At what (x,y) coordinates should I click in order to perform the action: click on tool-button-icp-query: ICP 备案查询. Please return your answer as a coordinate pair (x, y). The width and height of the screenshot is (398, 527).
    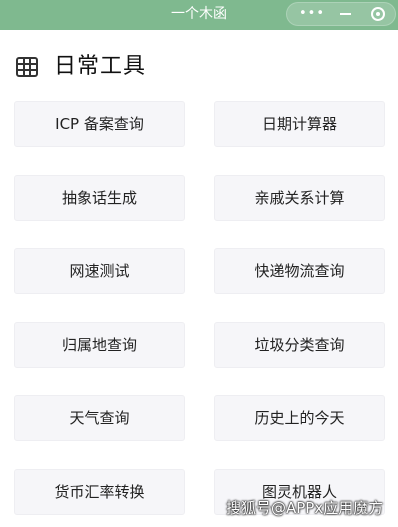
    Looking at the image, I should click on (99, 124).